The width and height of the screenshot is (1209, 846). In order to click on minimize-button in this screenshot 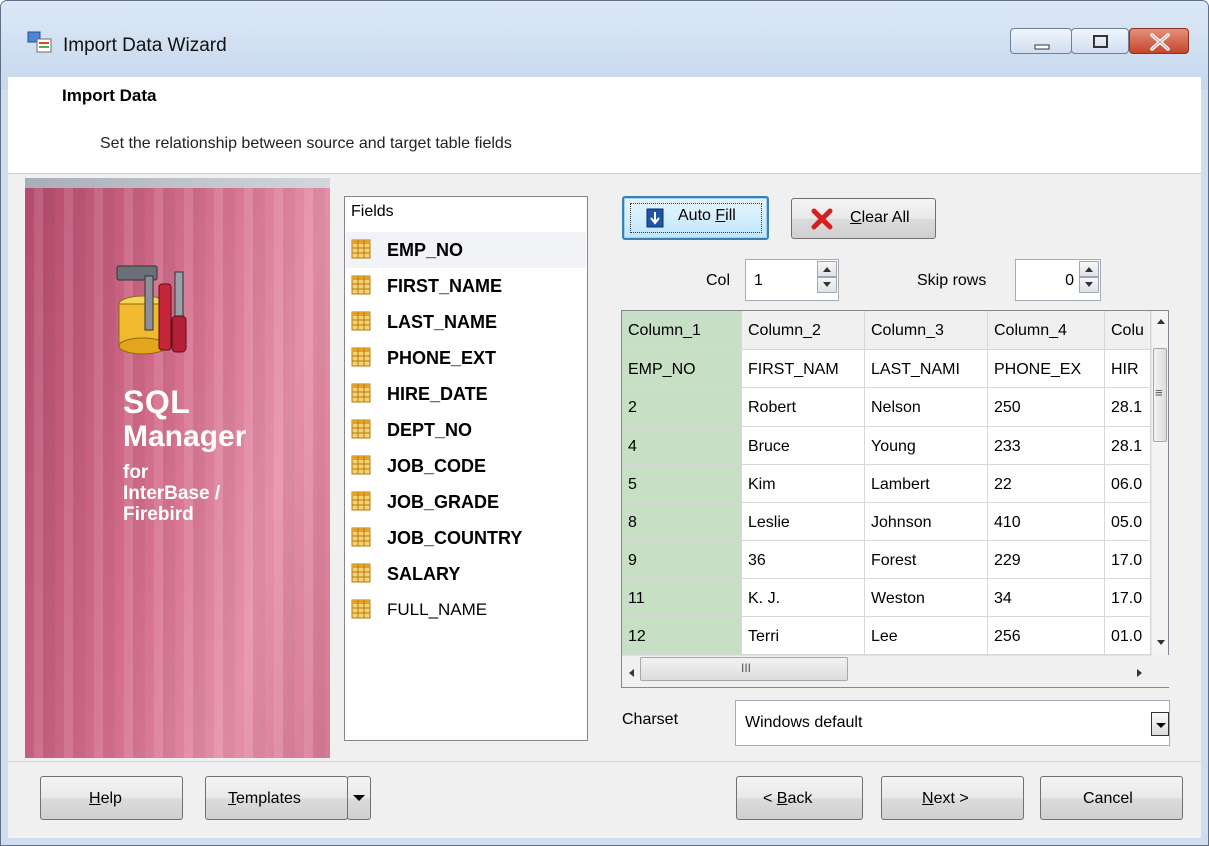, I will do `click(1041, 41)`.